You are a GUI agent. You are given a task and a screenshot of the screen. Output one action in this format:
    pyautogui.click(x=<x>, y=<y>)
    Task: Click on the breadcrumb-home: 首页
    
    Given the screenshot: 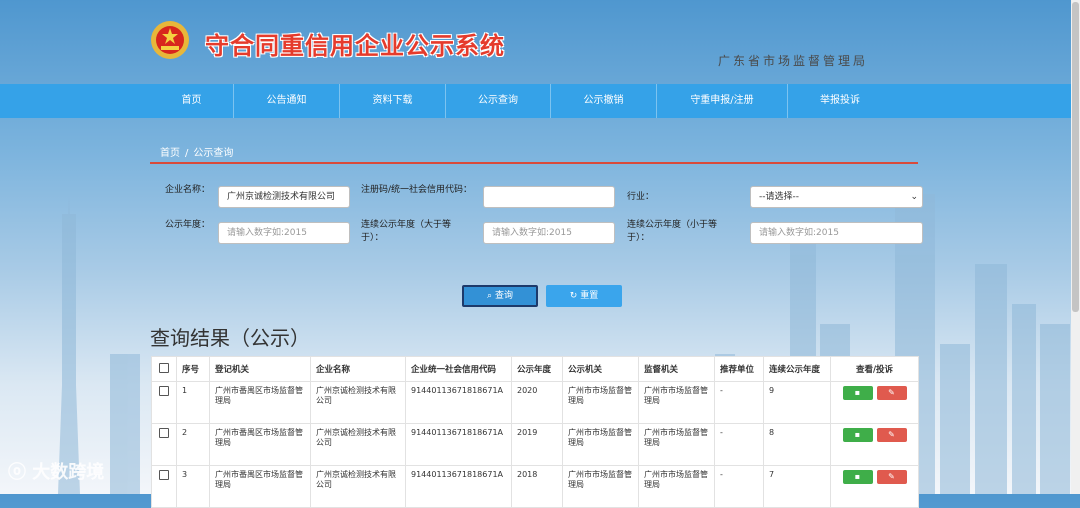 What is the action you would take?
    pyautogui.click(x=170, y=153)
    